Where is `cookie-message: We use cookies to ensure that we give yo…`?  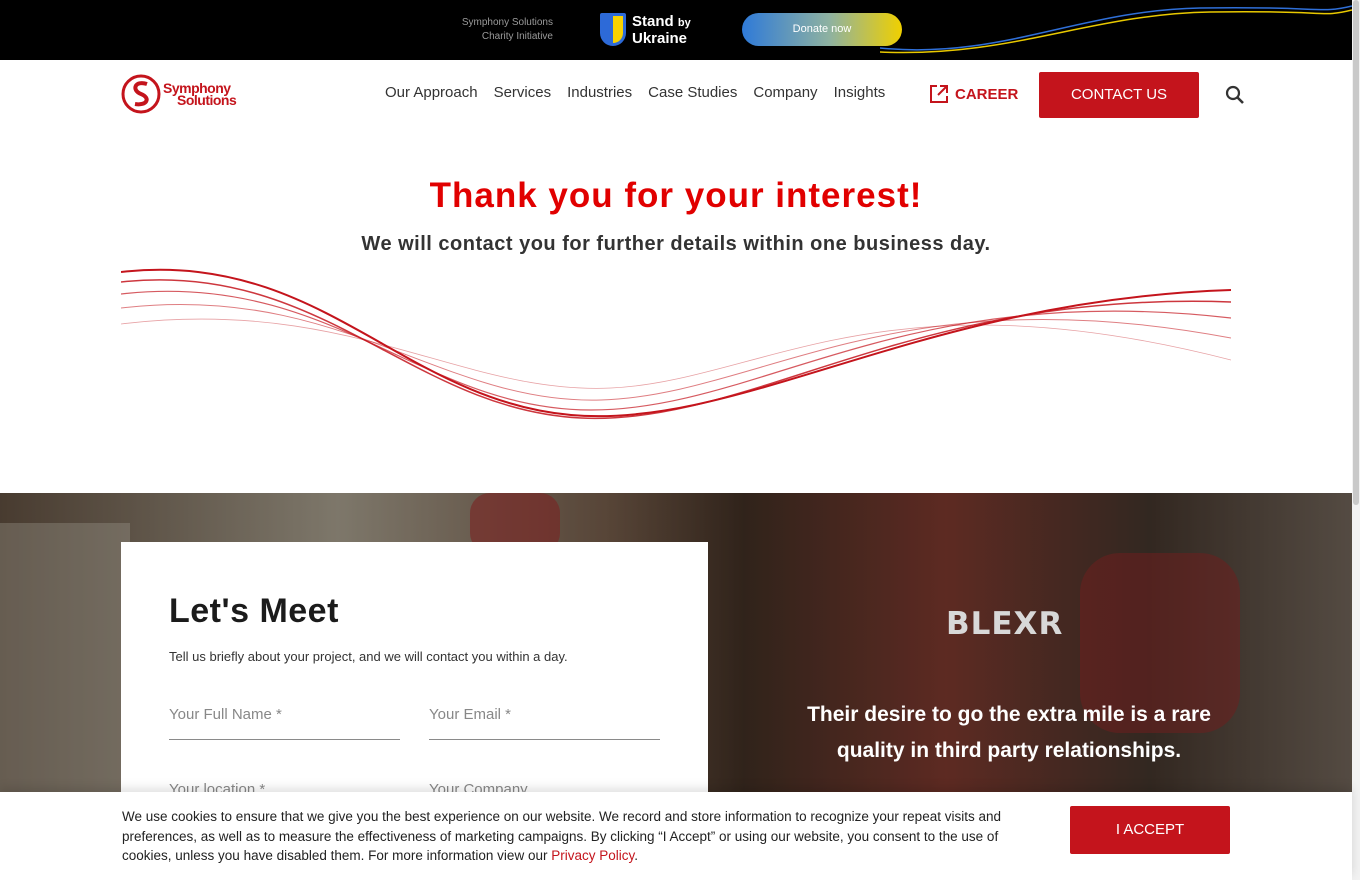 cookie-message: We use cookies to ensure that we give yo… is located at coordinates (572, 836).